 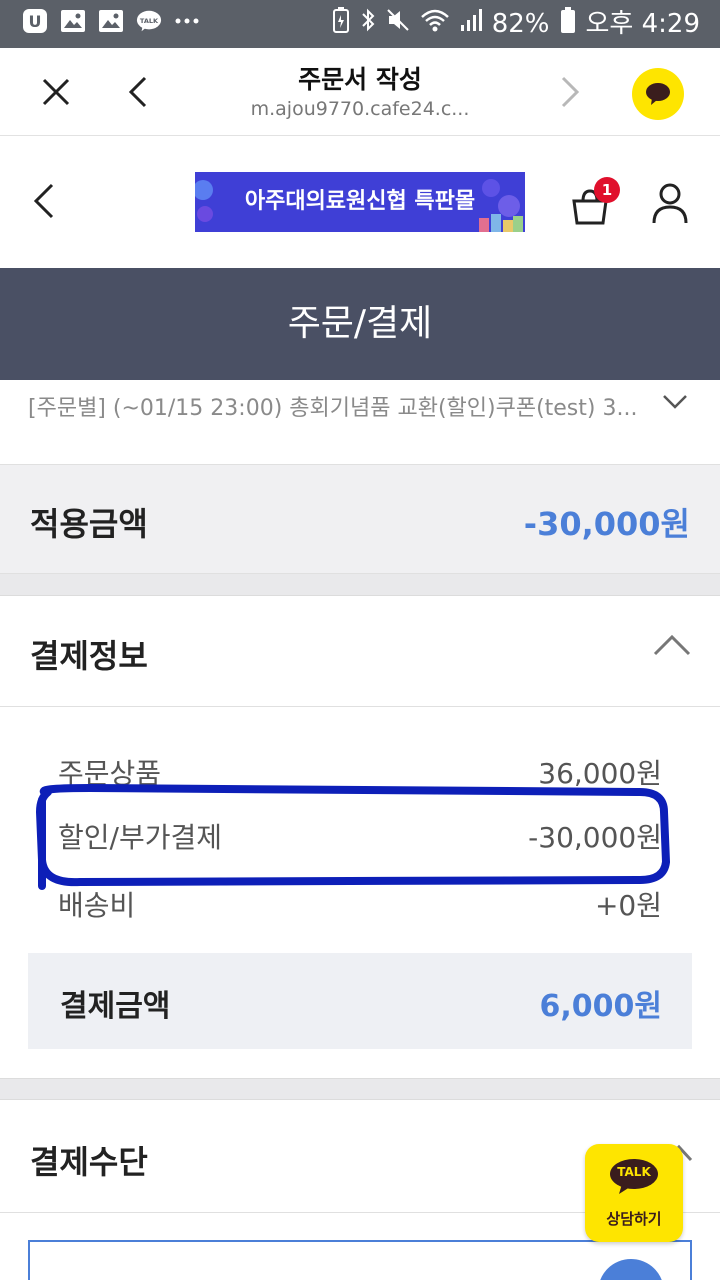 What do you see at coordinates (360, 652) in the screenshot?
I see `payment-info-header: 결제정보` at bounding box center [360, 652].